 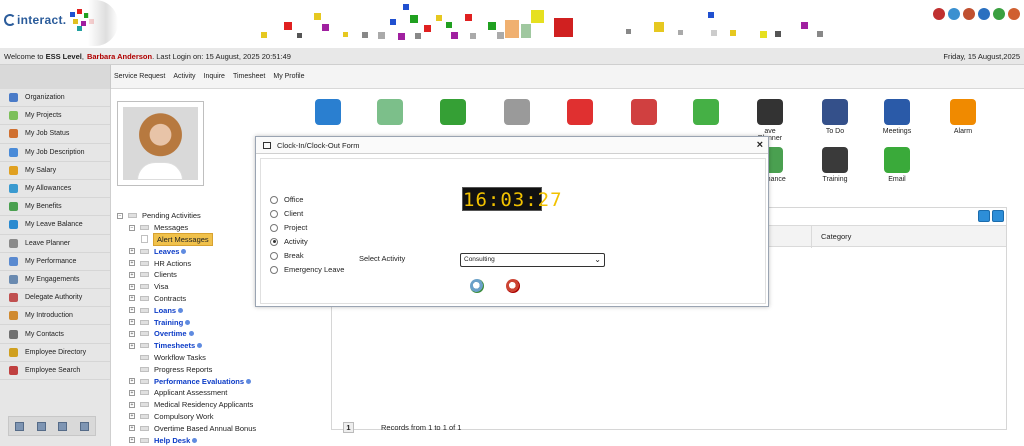 I want to click on tree-node-label: Visa, so click(x=161, y=286).